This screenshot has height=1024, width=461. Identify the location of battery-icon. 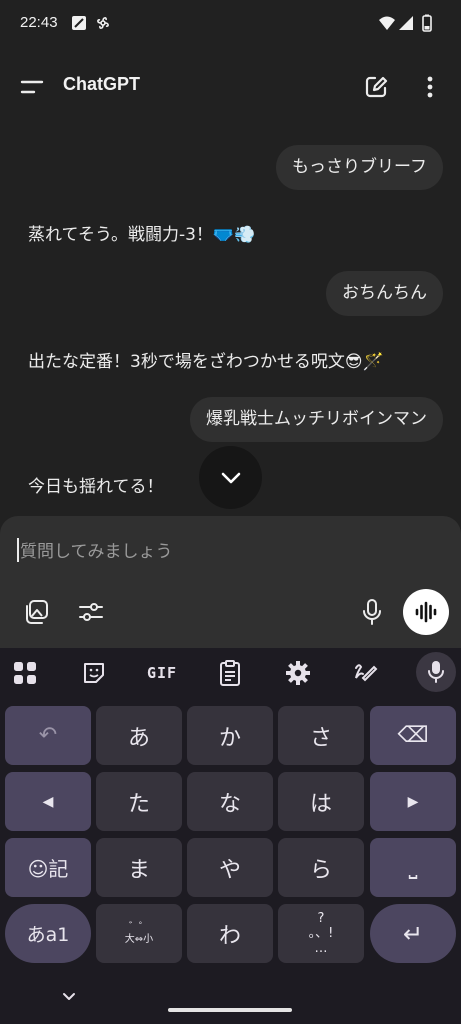
(427, 23).